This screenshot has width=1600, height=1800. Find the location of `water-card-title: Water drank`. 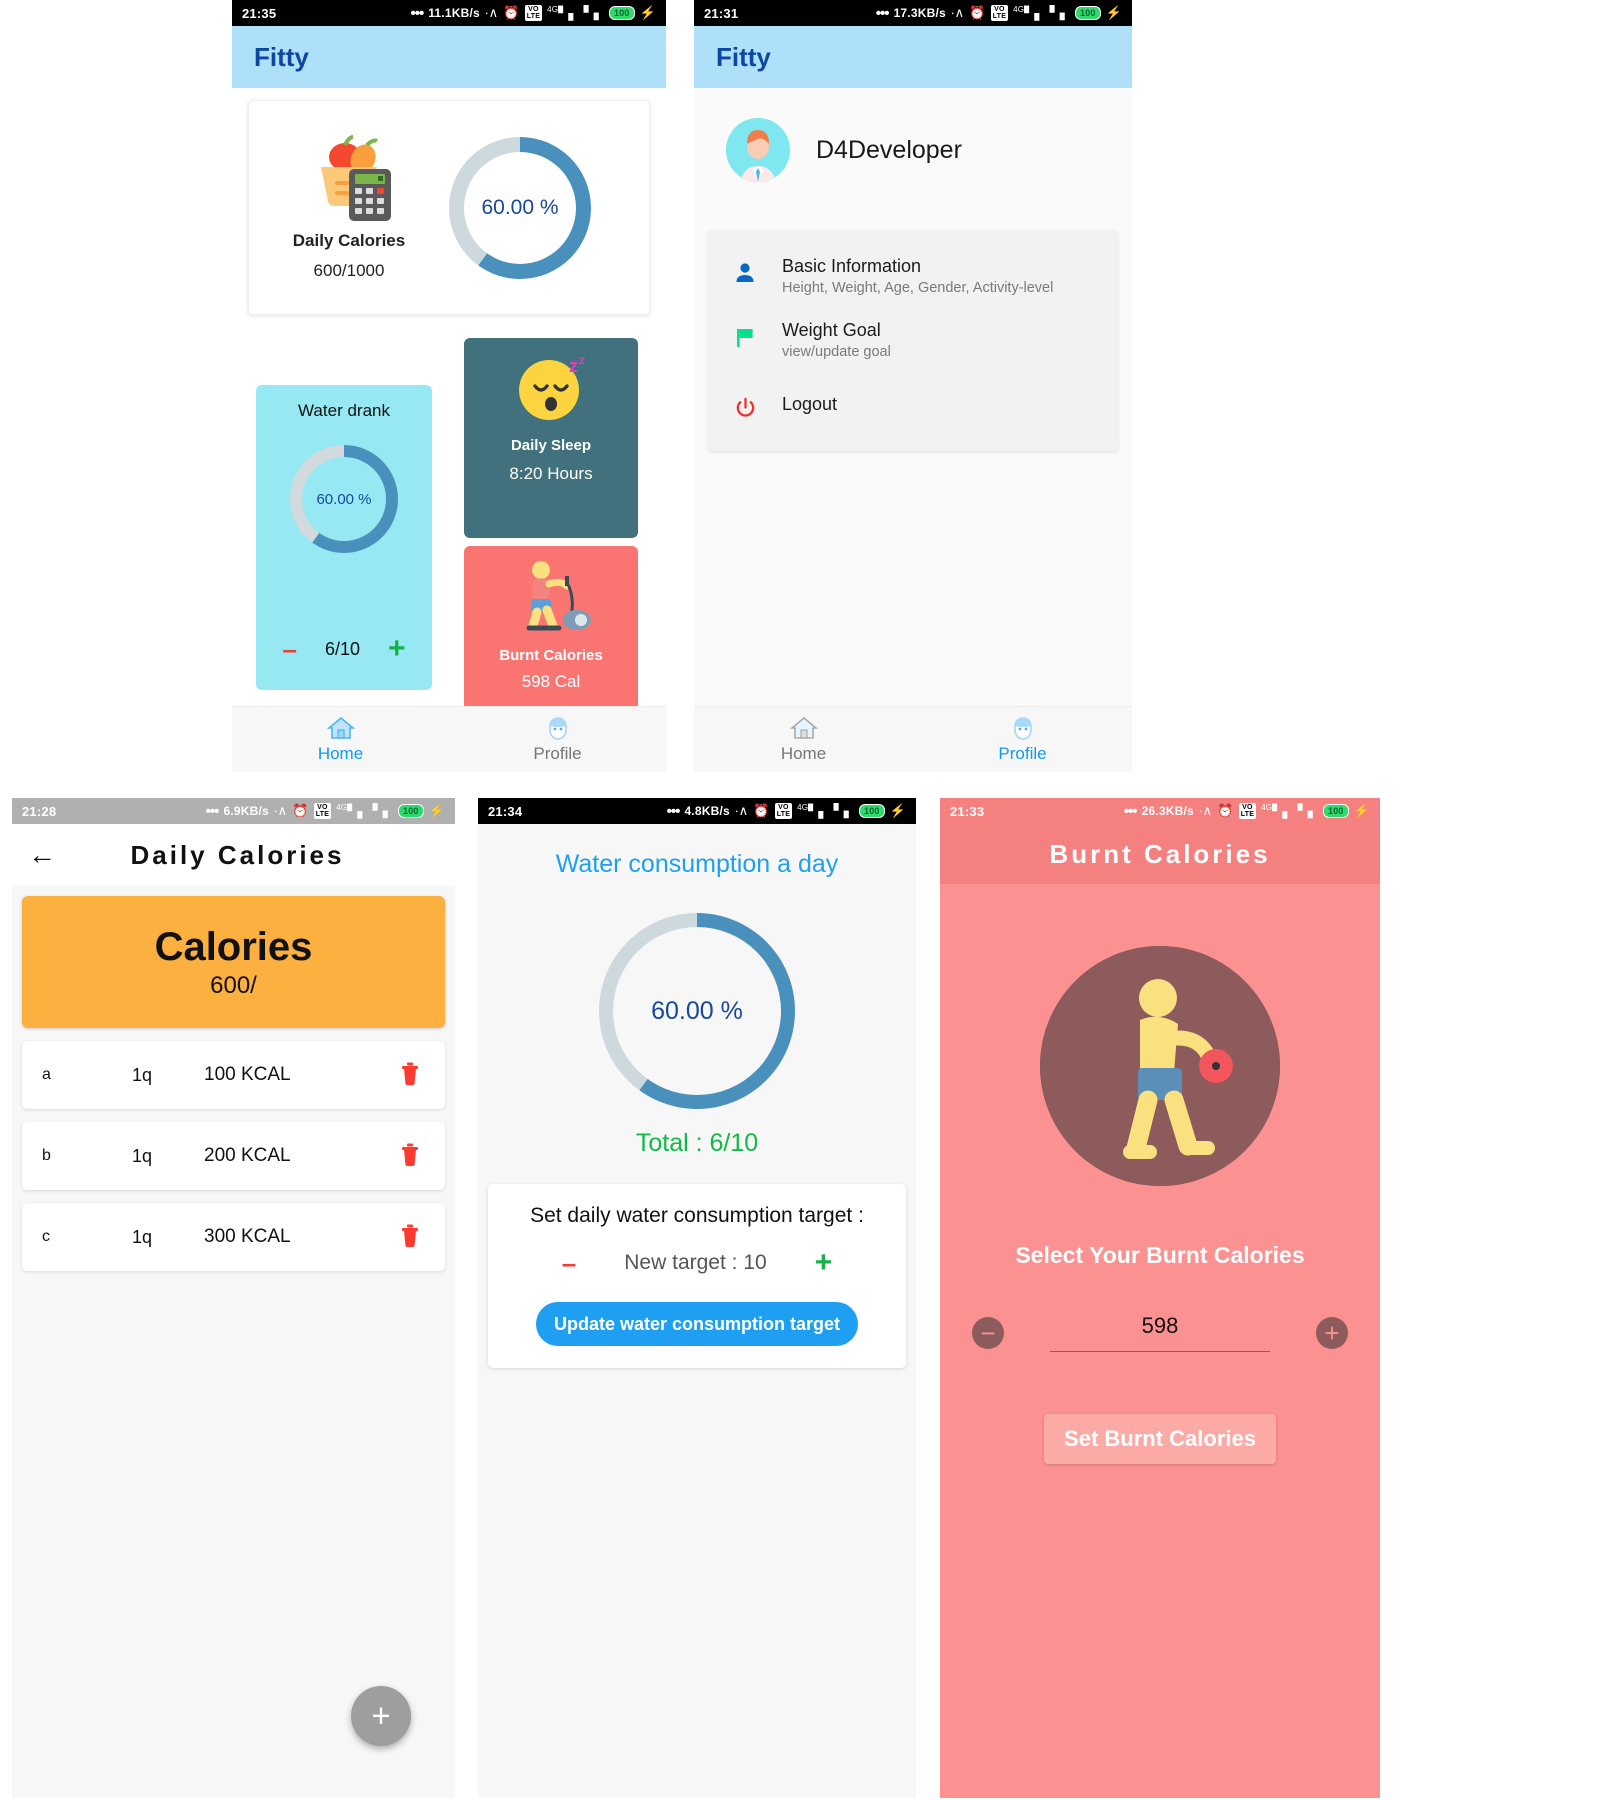

water-card-title: Water drank is located at coordinates (344, 410).